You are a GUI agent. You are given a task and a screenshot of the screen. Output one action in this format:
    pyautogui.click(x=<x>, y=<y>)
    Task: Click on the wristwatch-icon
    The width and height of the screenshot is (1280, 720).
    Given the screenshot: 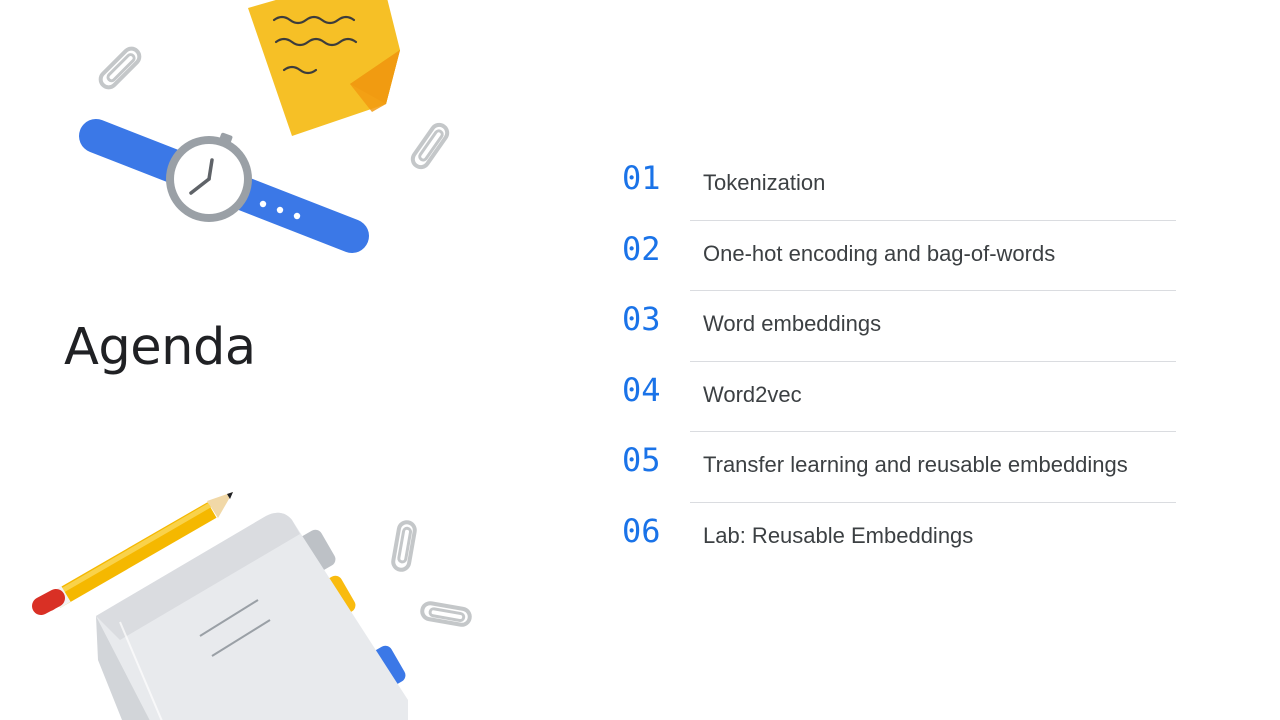 What is the action you would take?
    pyautogui.click(x=224, y=186)
    